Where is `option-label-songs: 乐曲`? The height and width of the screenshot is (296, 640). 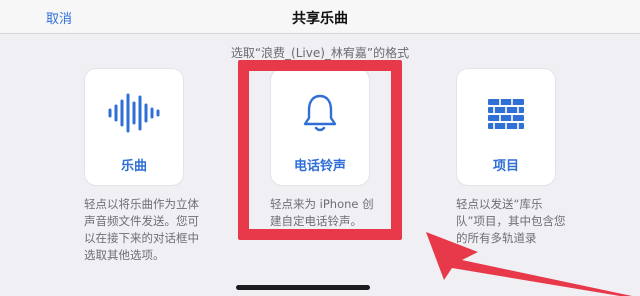
option-label-songs: 乐曲 is located at coordinates (133, 166).